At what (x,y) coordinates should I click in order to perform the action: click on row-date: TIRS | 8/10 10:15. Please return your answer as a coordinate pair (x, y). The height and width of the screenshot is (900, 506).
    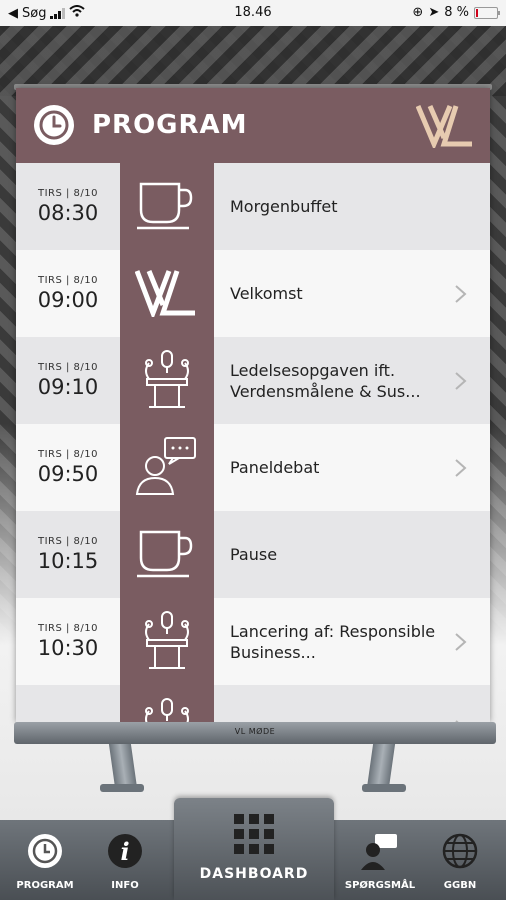
    Looking at the image, I should click on (68, 554).